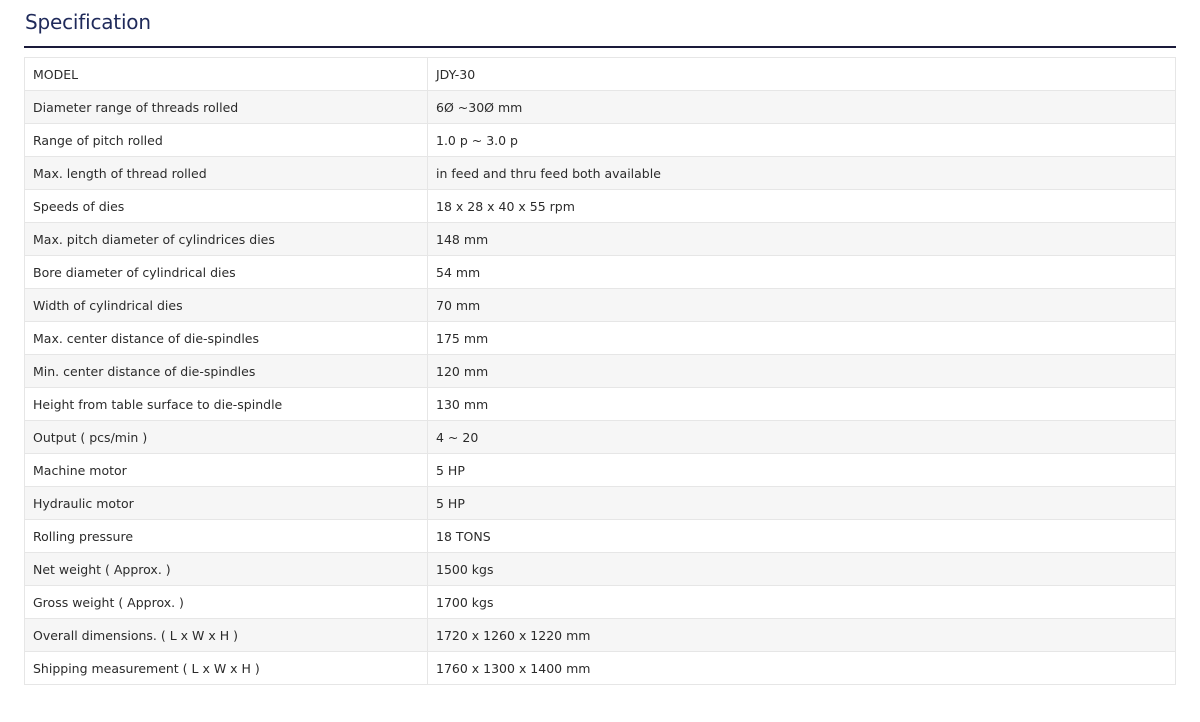  I want to click on spec-value: 120 mm, so click(801, 371).